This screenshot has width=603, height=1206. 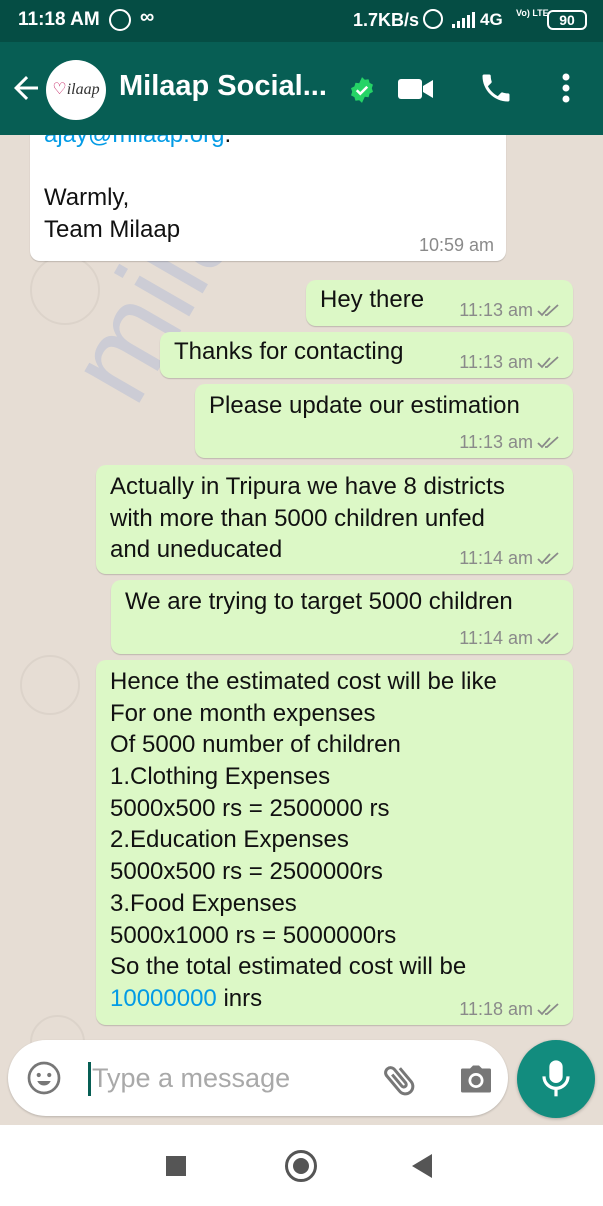 What do you see at coordinates (203, 903) in the screenshot?
I see `message-line: 3.Food Expenses` at bounding box center [203, 903].